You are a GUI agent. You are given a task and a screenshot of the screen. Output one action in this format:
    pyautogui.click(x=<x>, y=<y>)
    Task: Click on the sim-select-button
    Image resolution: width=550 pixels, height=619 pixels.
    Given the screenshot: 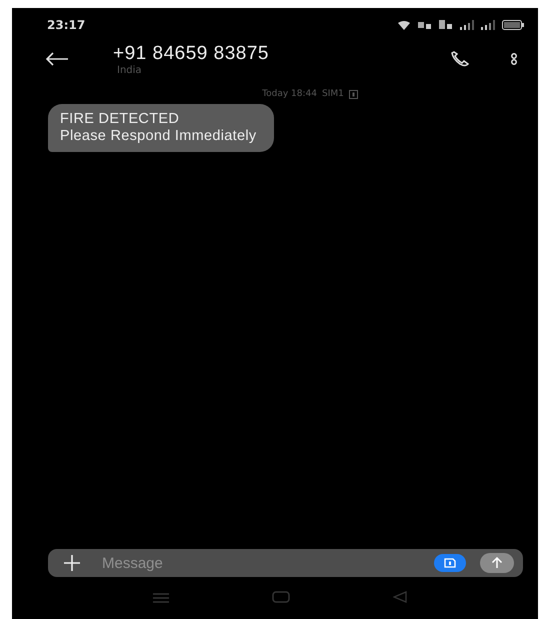 What is the action you would take?
    pyautogui.click(x=450, y=563)
    